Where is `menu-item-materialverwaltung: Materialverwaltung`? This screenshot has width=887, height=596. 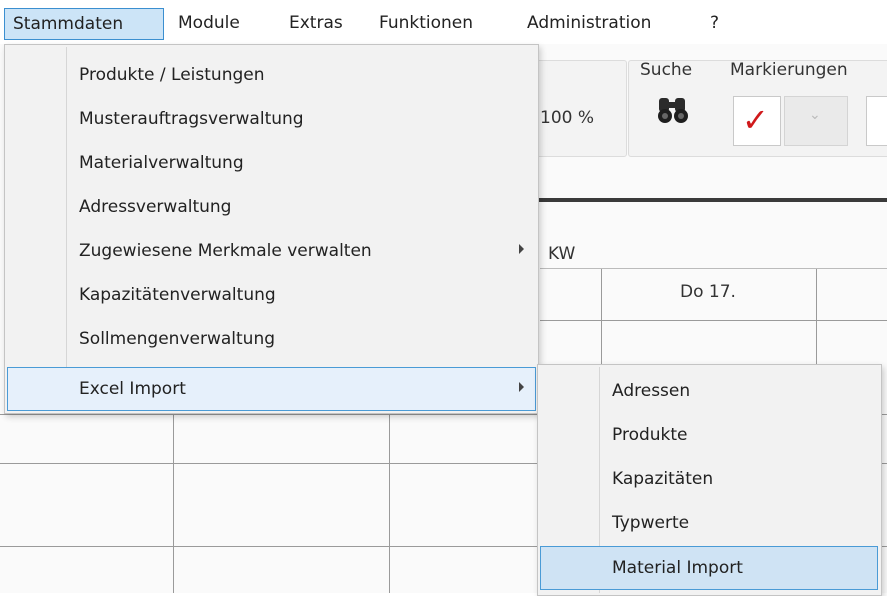
menu-item-materialverwaltung: Materialverwaltung is located at coordinates (271, 163).